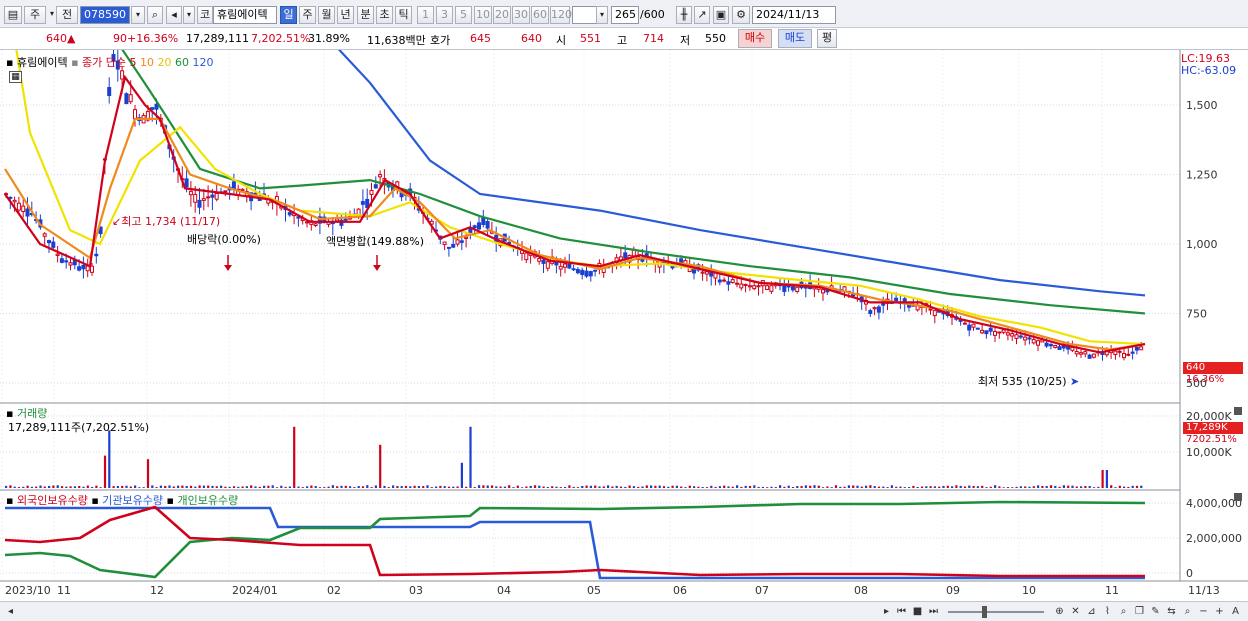 This screenshot has width=1248, height=621. What do you see at coordinates (35, 15) in the screenshot?
I see `period-type-button: 주` at bounding box center [35, 15].